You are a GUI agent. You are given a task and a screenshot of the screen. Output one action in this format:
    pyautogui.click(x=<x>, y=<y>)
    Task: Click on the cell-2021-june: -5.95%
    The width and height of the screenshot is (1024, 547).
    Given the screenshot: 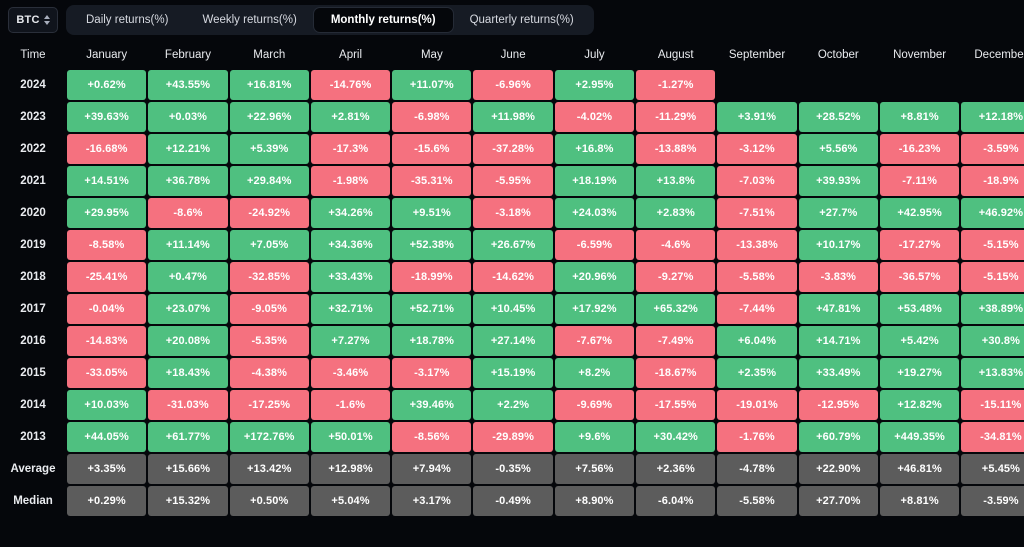 What is the action you would take?
    pyautogui.click(x=513, y=181)
    